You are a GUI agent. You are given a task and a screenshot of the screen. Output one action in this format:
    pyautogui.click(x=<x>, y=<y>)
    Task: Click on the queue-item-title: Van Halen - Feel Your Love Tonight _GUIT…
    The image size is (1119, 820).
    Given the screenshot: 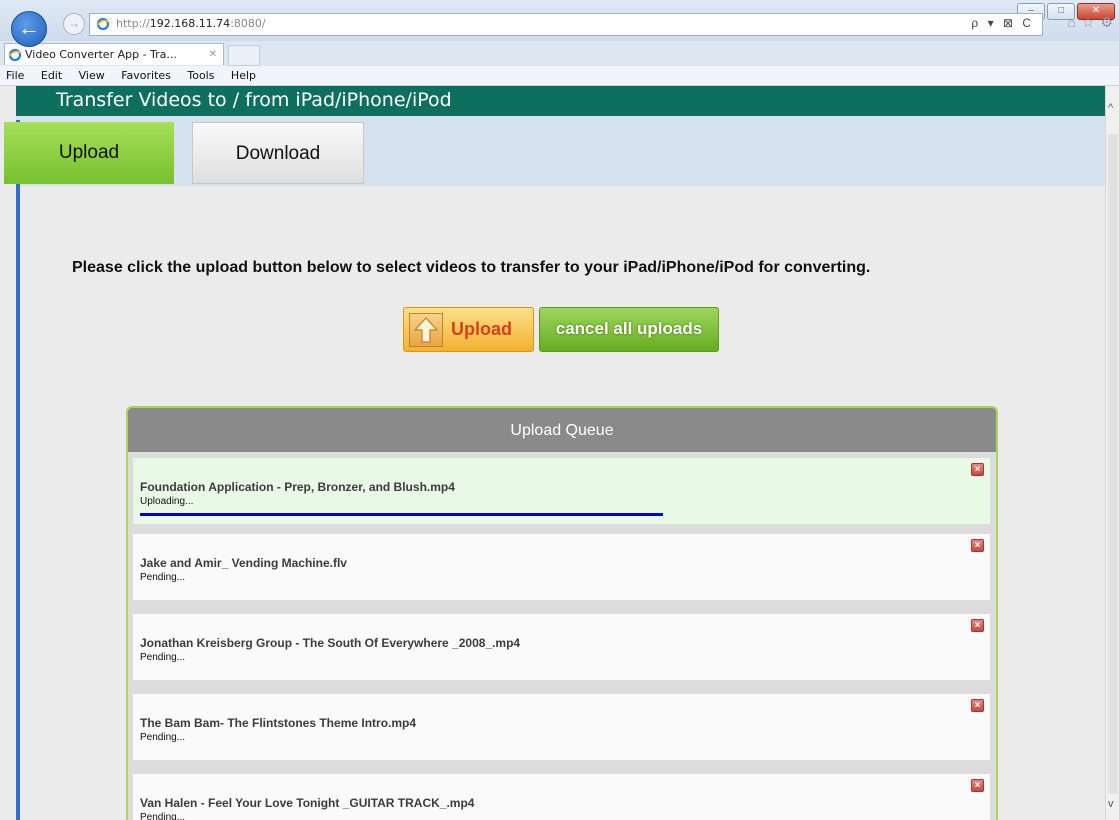 What is the action you would take?
    pyautogui.click(x=307, y=803)
    